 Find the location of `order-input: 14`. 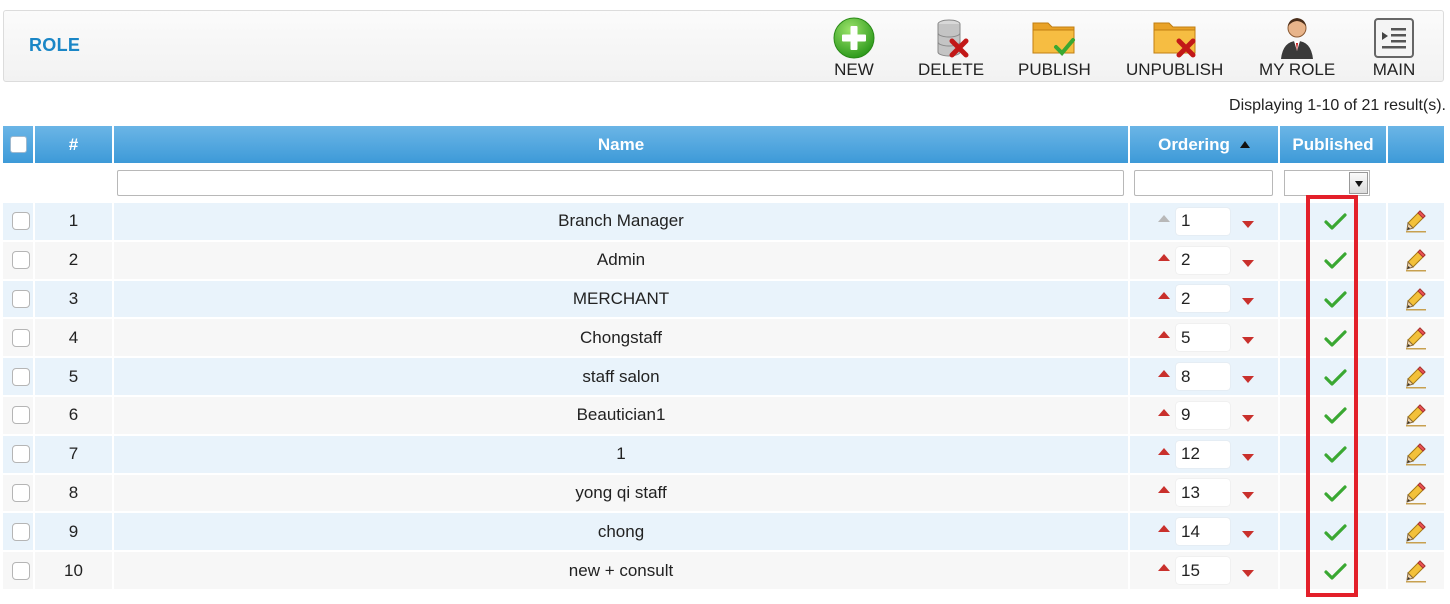

order-input: 14 is located at coordinates (1203, 532).